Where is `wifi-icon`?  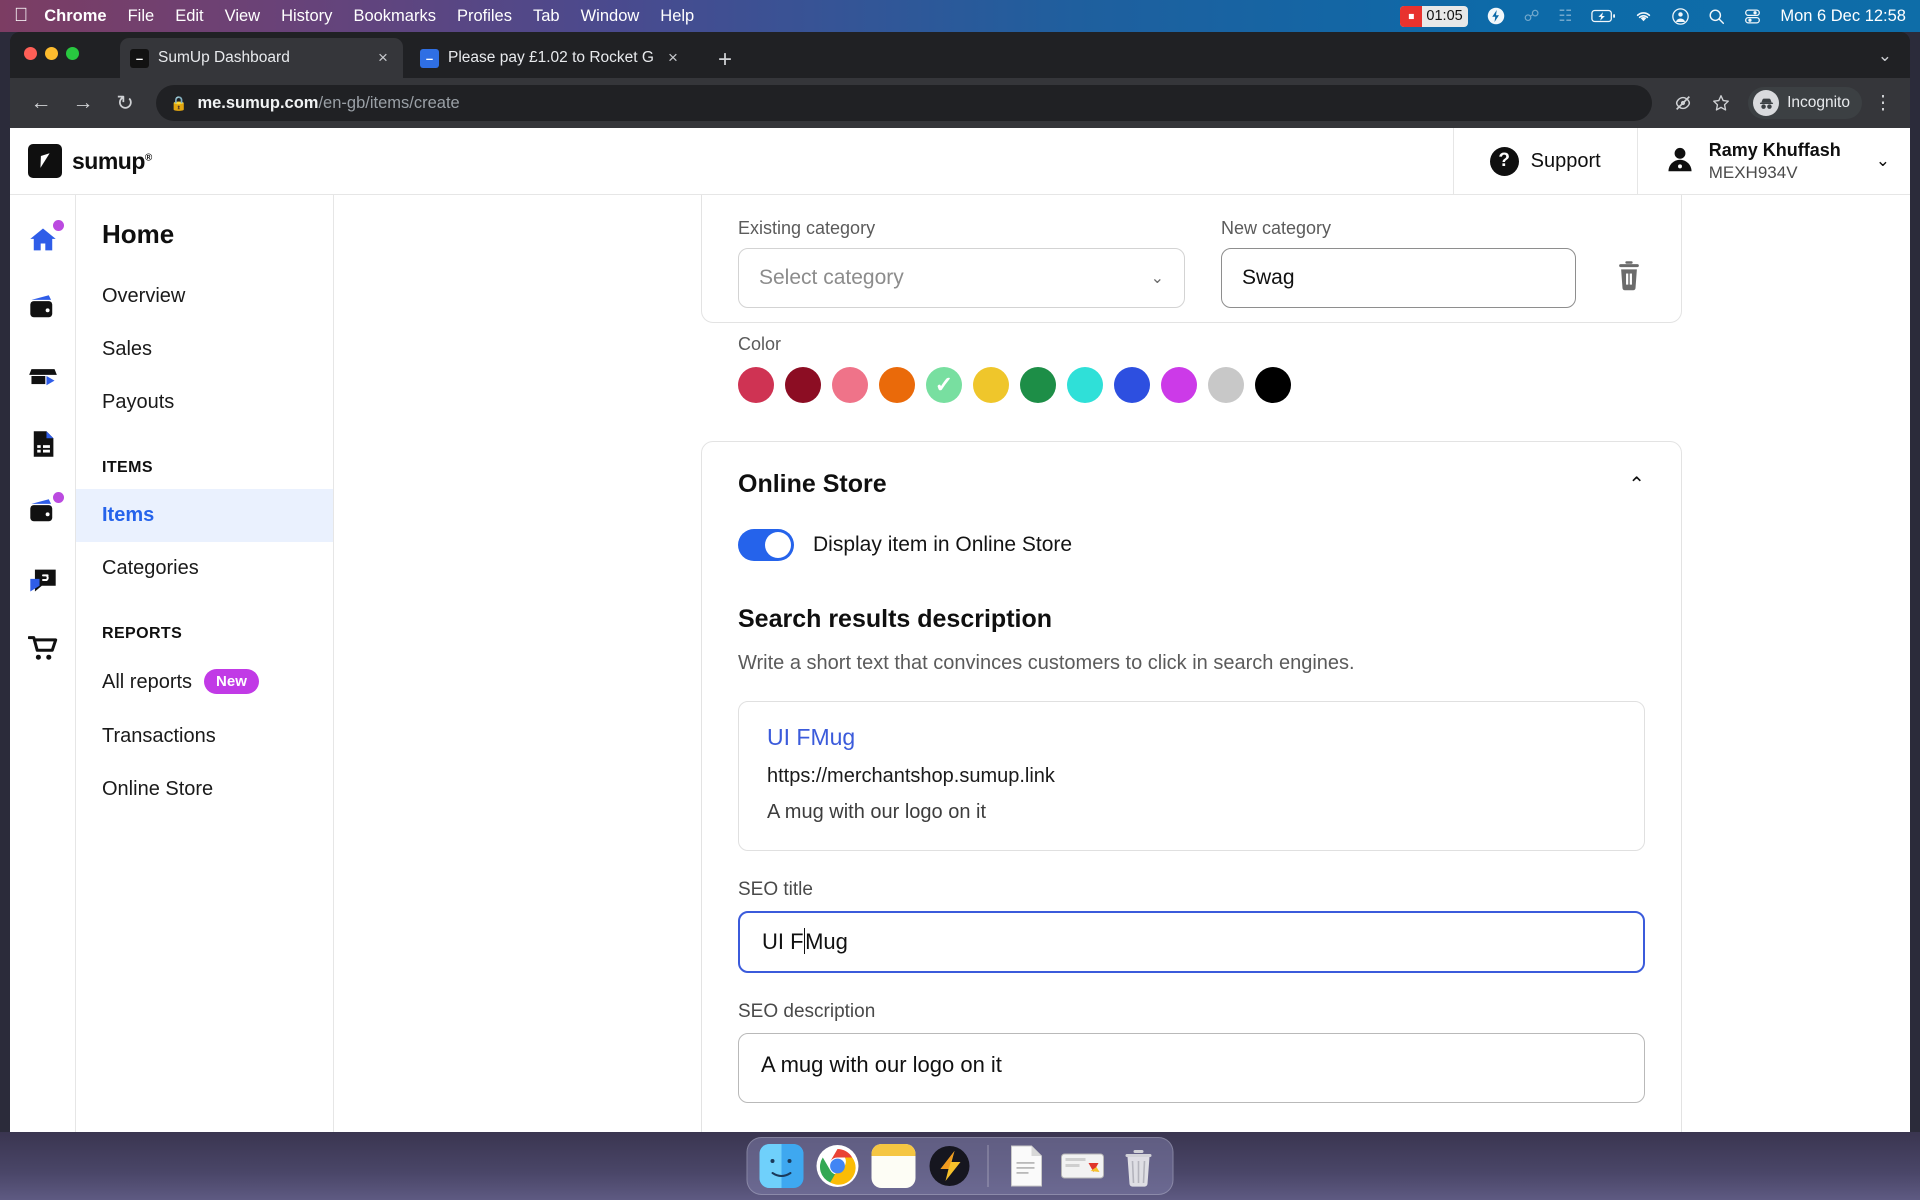 wifi-icon is located at coordinates (1643, 16).